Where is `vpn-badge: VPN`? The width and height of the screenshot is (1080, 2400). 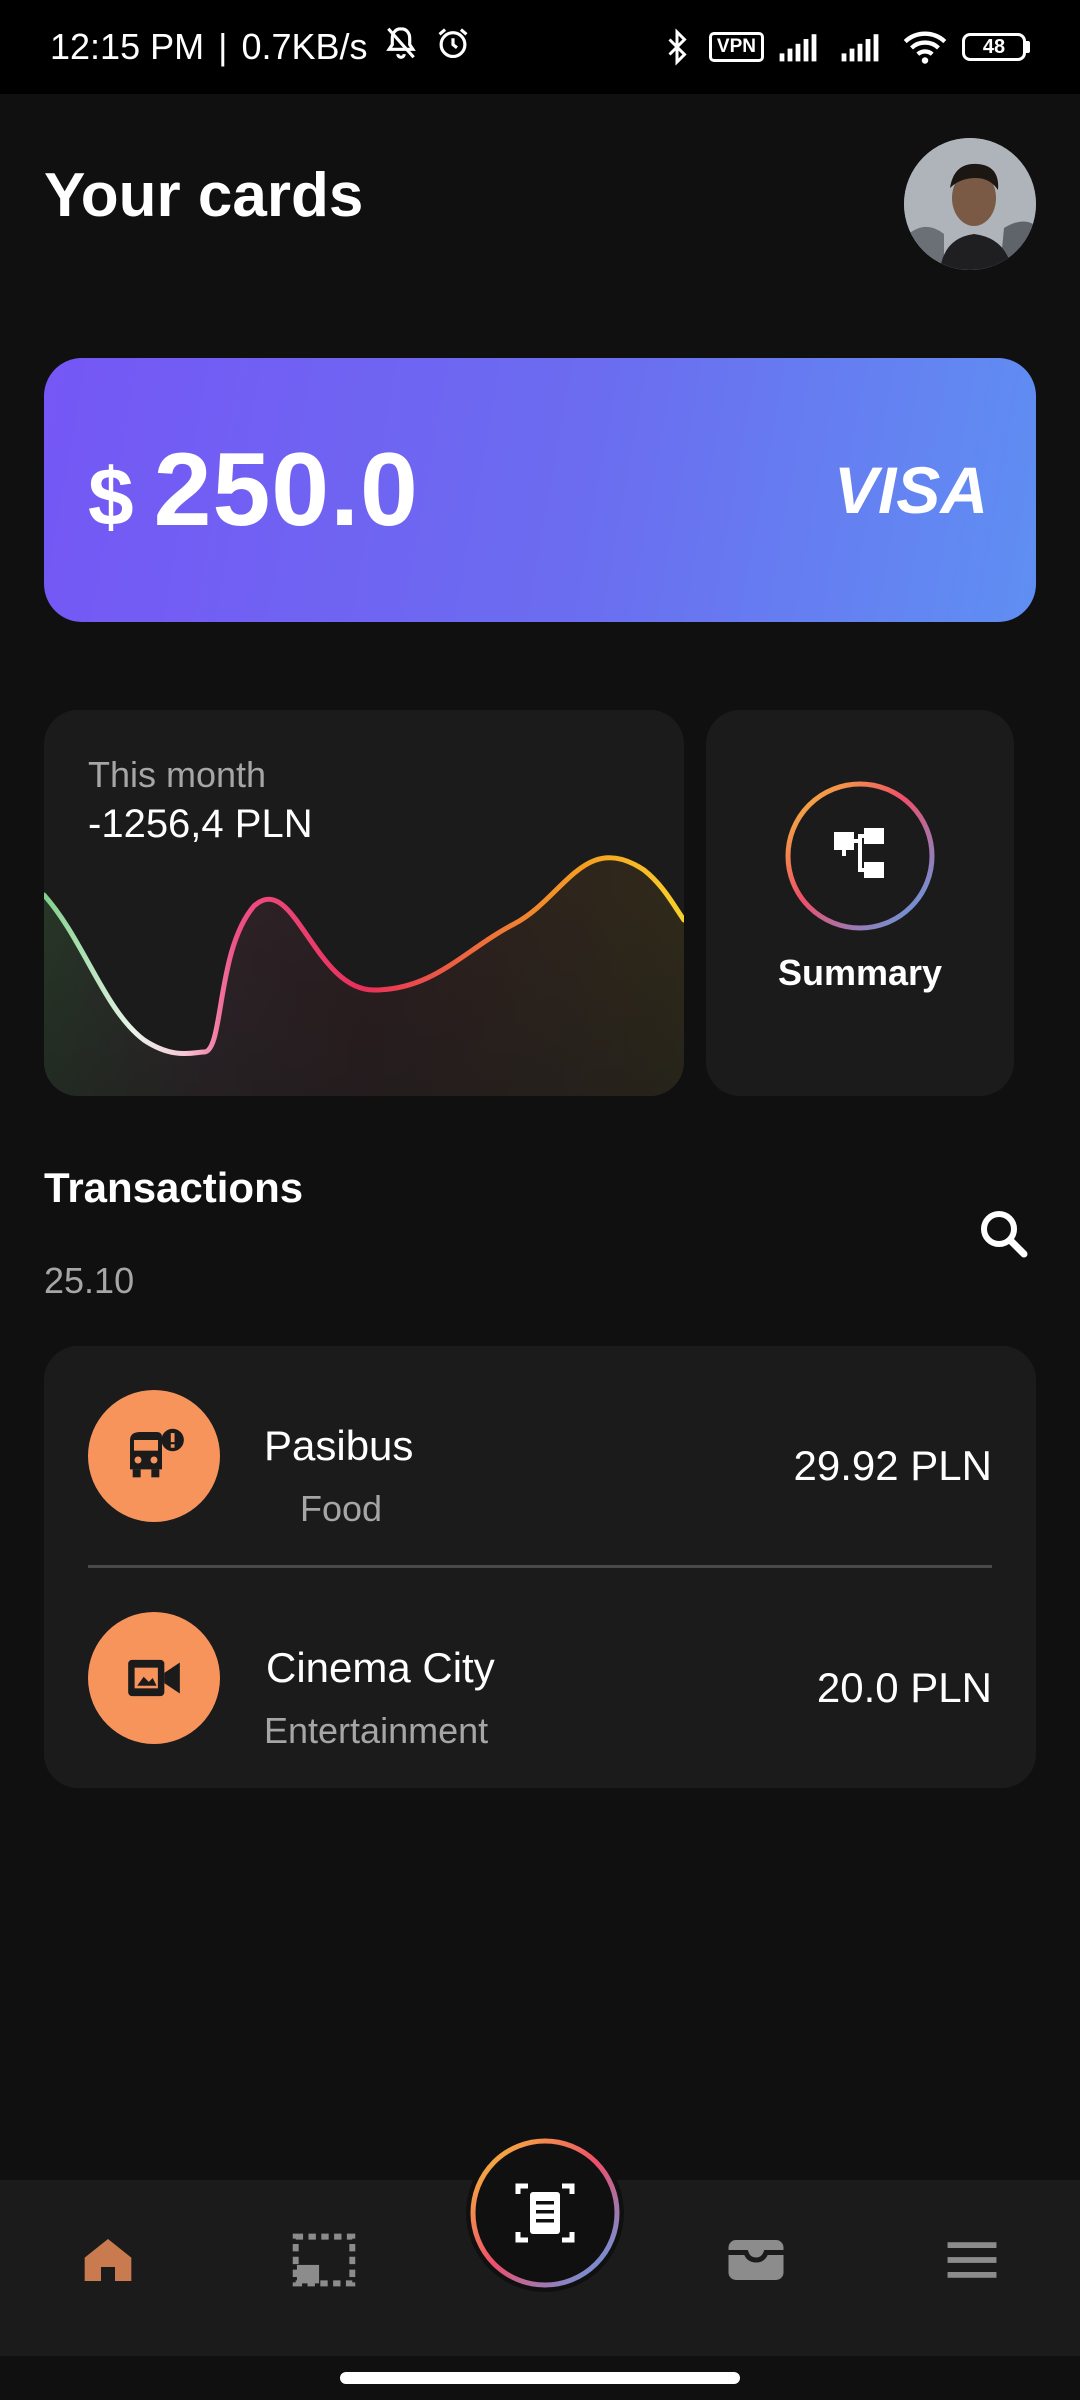 vpn-badge: VPN is located at coordinates (736, 47).